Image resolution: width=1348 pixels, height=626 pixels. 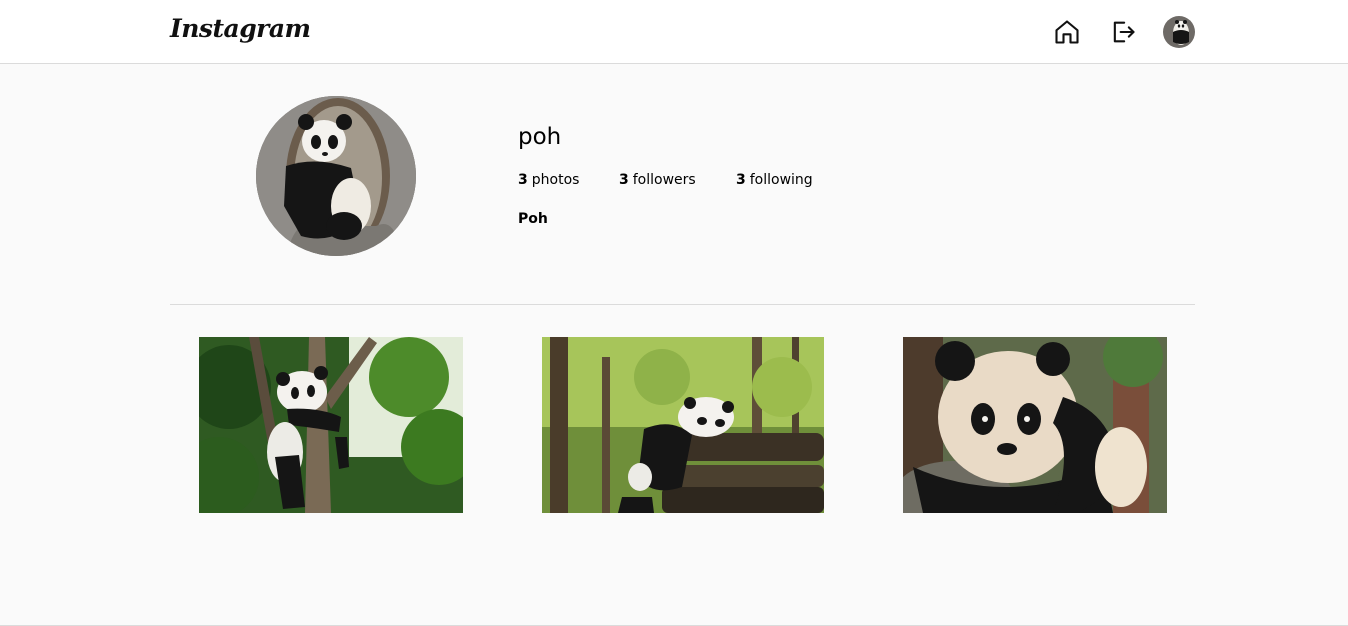 I want to click on home-button, so click(x=1067, y=32).